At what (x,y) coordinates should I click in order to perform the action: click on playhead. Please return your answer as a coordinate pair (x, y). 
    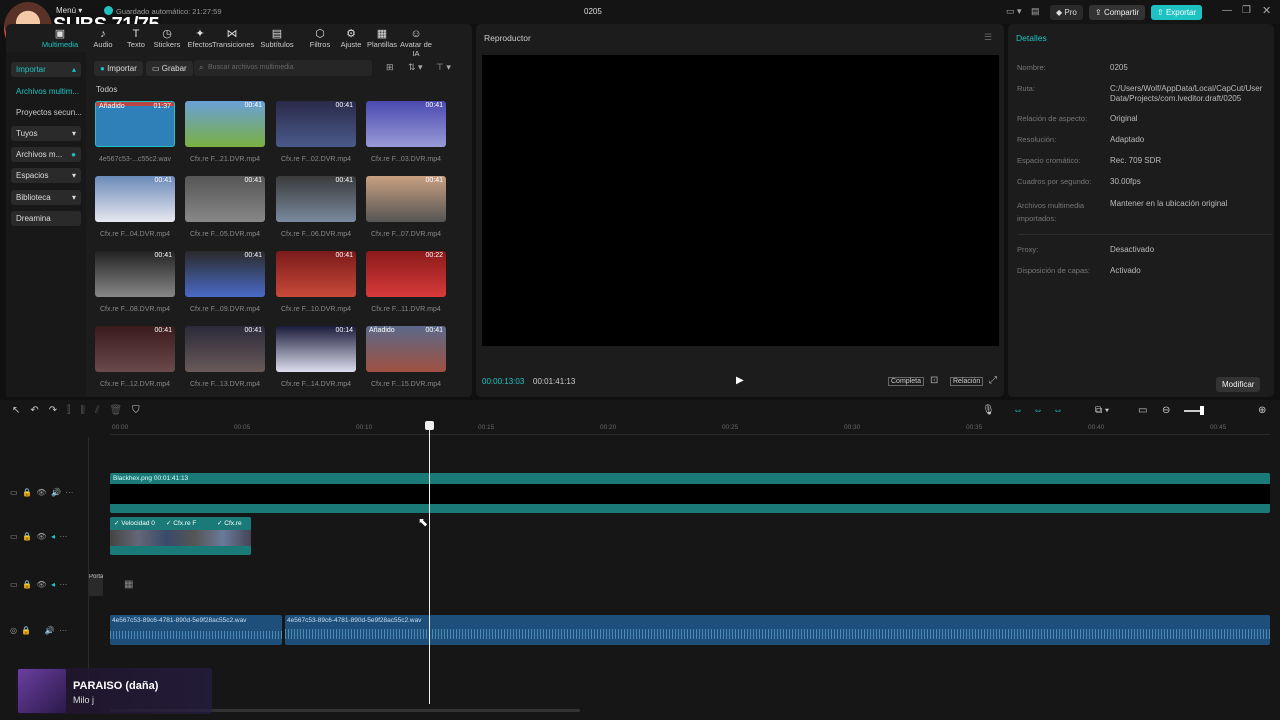
    Looking at the image, I should click on (429, 562).